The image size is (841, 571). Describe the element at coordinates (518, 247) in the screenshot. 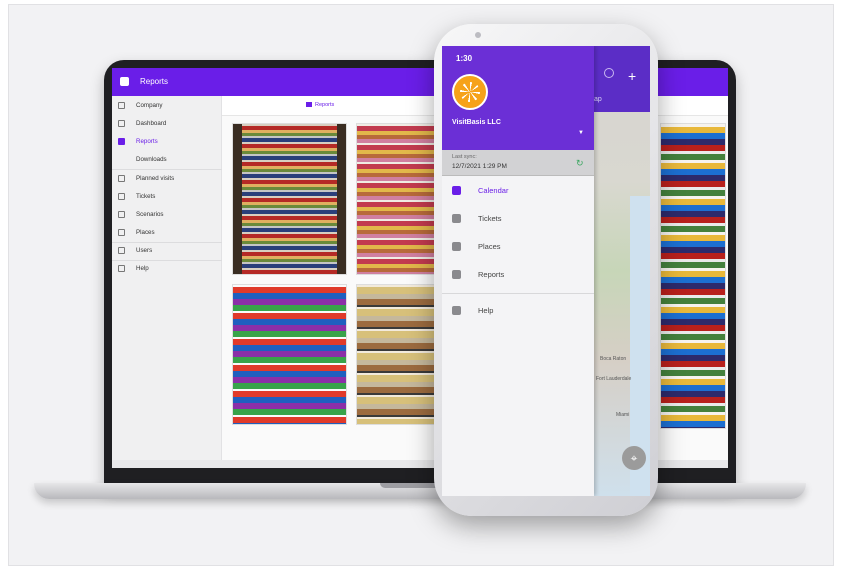

I see `menu-item-places: Places` at that location.